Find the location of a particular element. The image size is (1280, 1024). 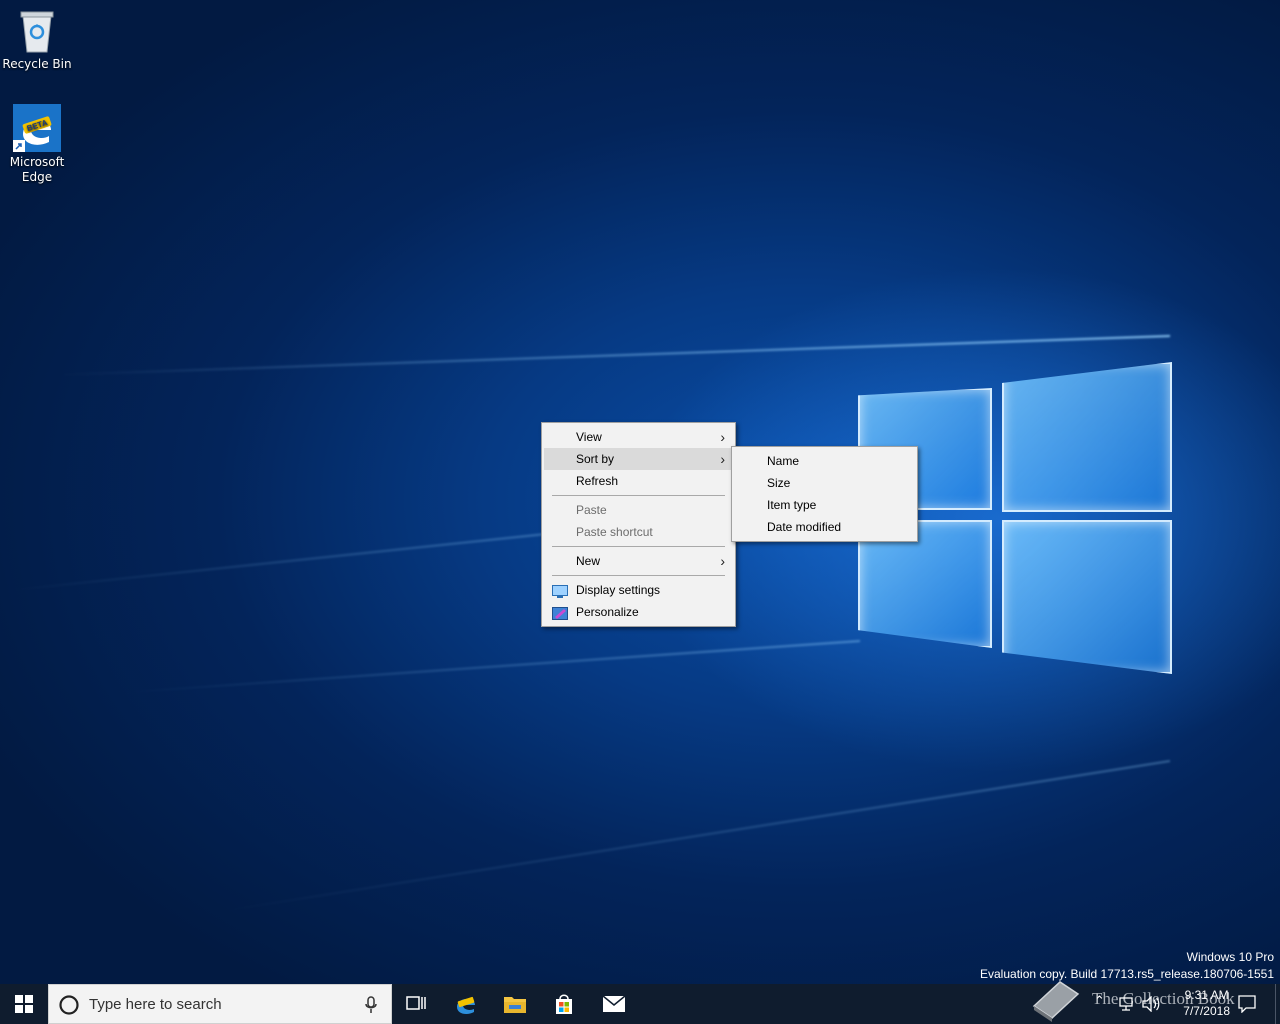

edge-beta-icon is located at coordinates (466, 1005).